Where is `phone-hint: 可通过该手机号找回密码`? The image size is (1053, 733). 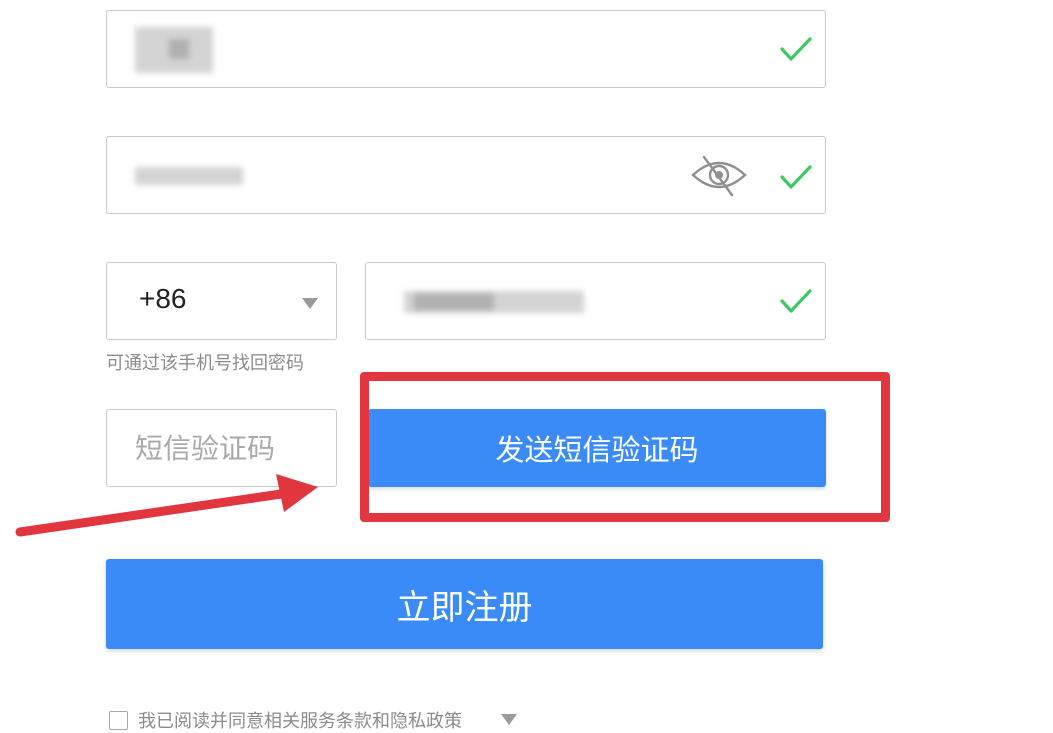 phone-hint: 可通过该手机号找回密码 is located at coordinates (205, 363).